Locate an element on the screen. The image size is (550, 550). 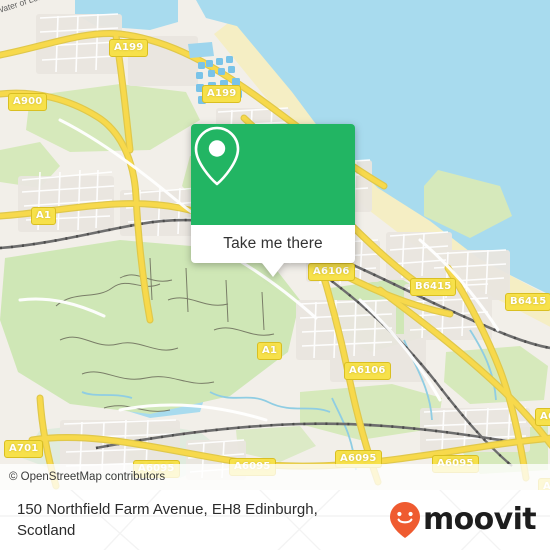
road-shield-a199-1: A199 is located at coordinates (129, 48).